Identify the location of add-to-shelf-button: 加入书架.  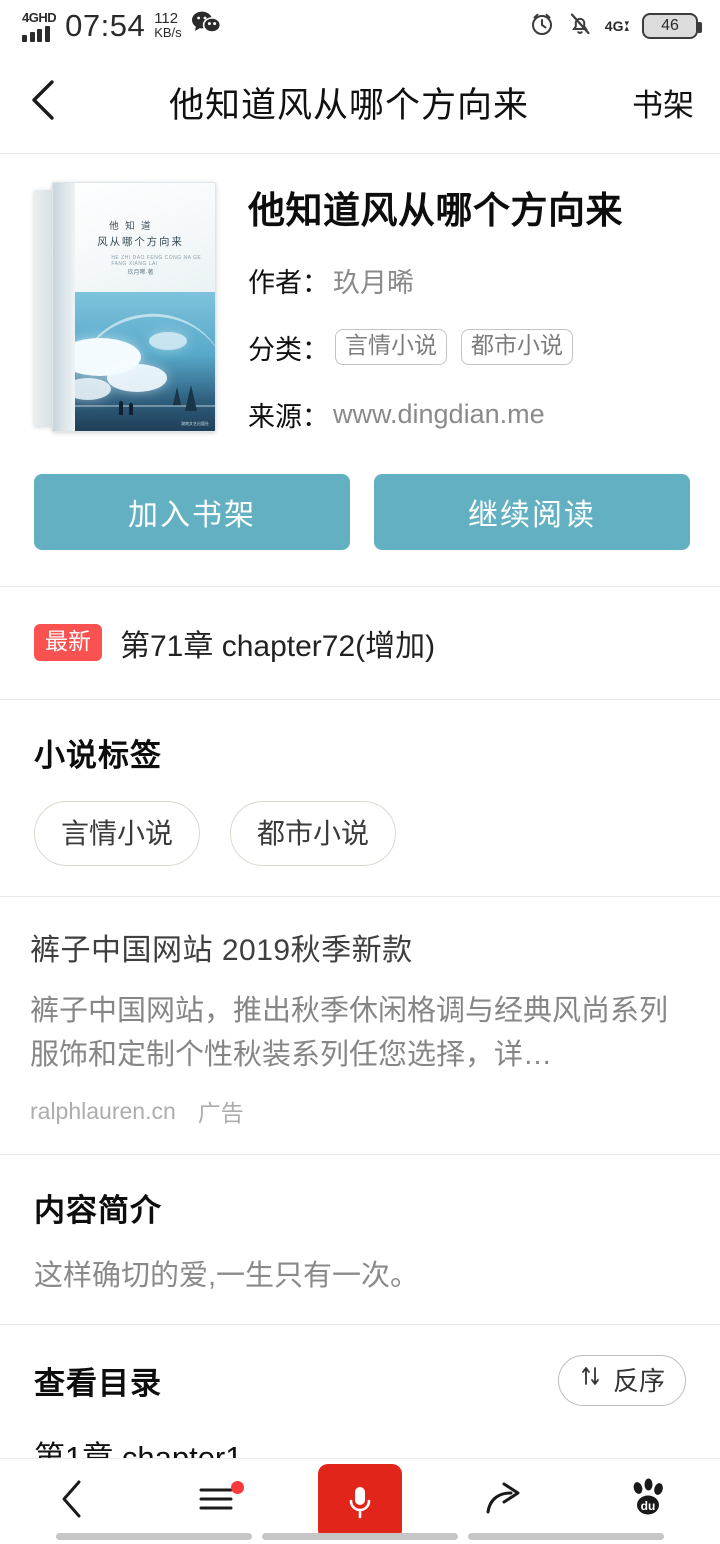
(192, 511).